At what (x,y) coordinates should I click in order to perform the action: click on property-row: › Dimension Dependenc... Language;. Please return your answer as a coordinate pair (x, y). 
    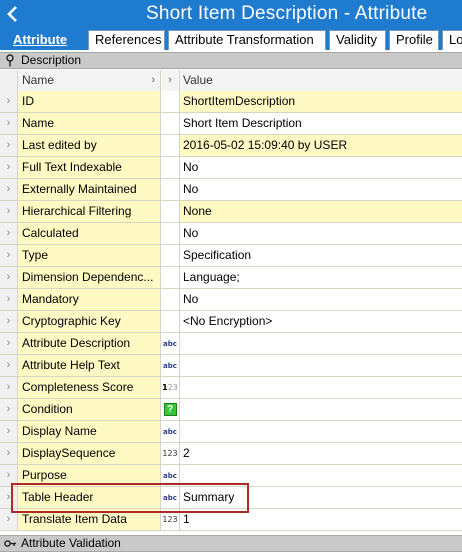
    Looking at the image, I should click on (231, 278).